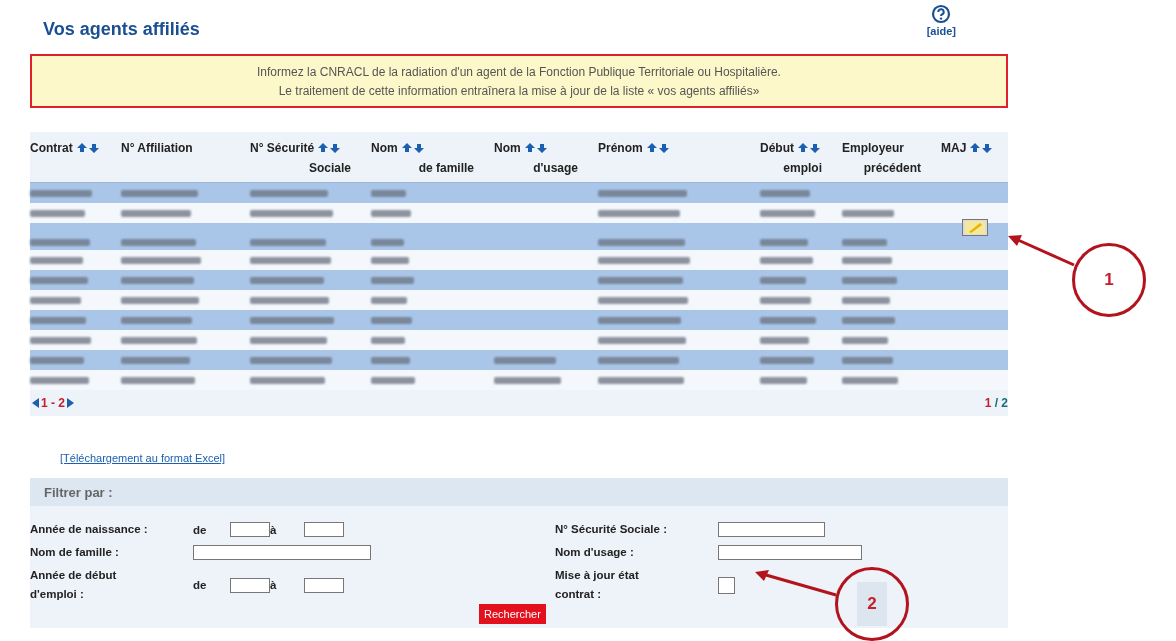  I want to click on search-button: Rechercher, so click(512, 614).